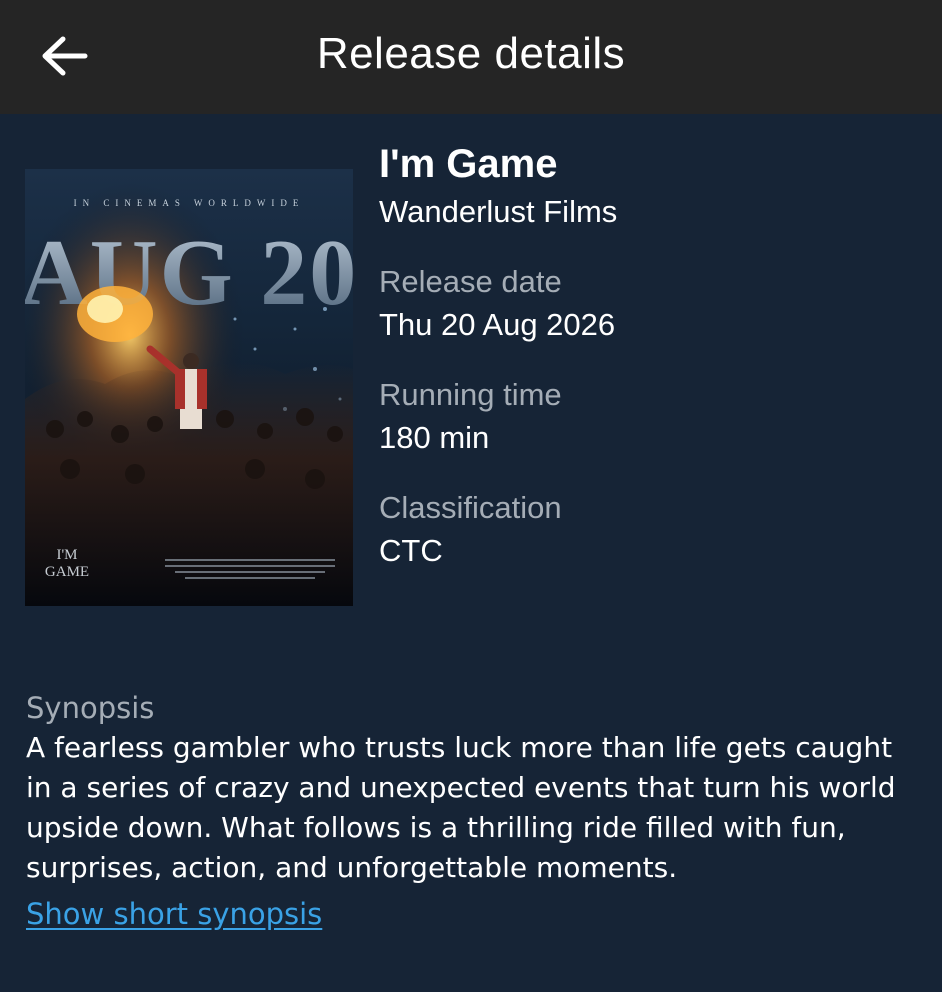  I want to click on movie-title: I'm Game, so click(468, 164).